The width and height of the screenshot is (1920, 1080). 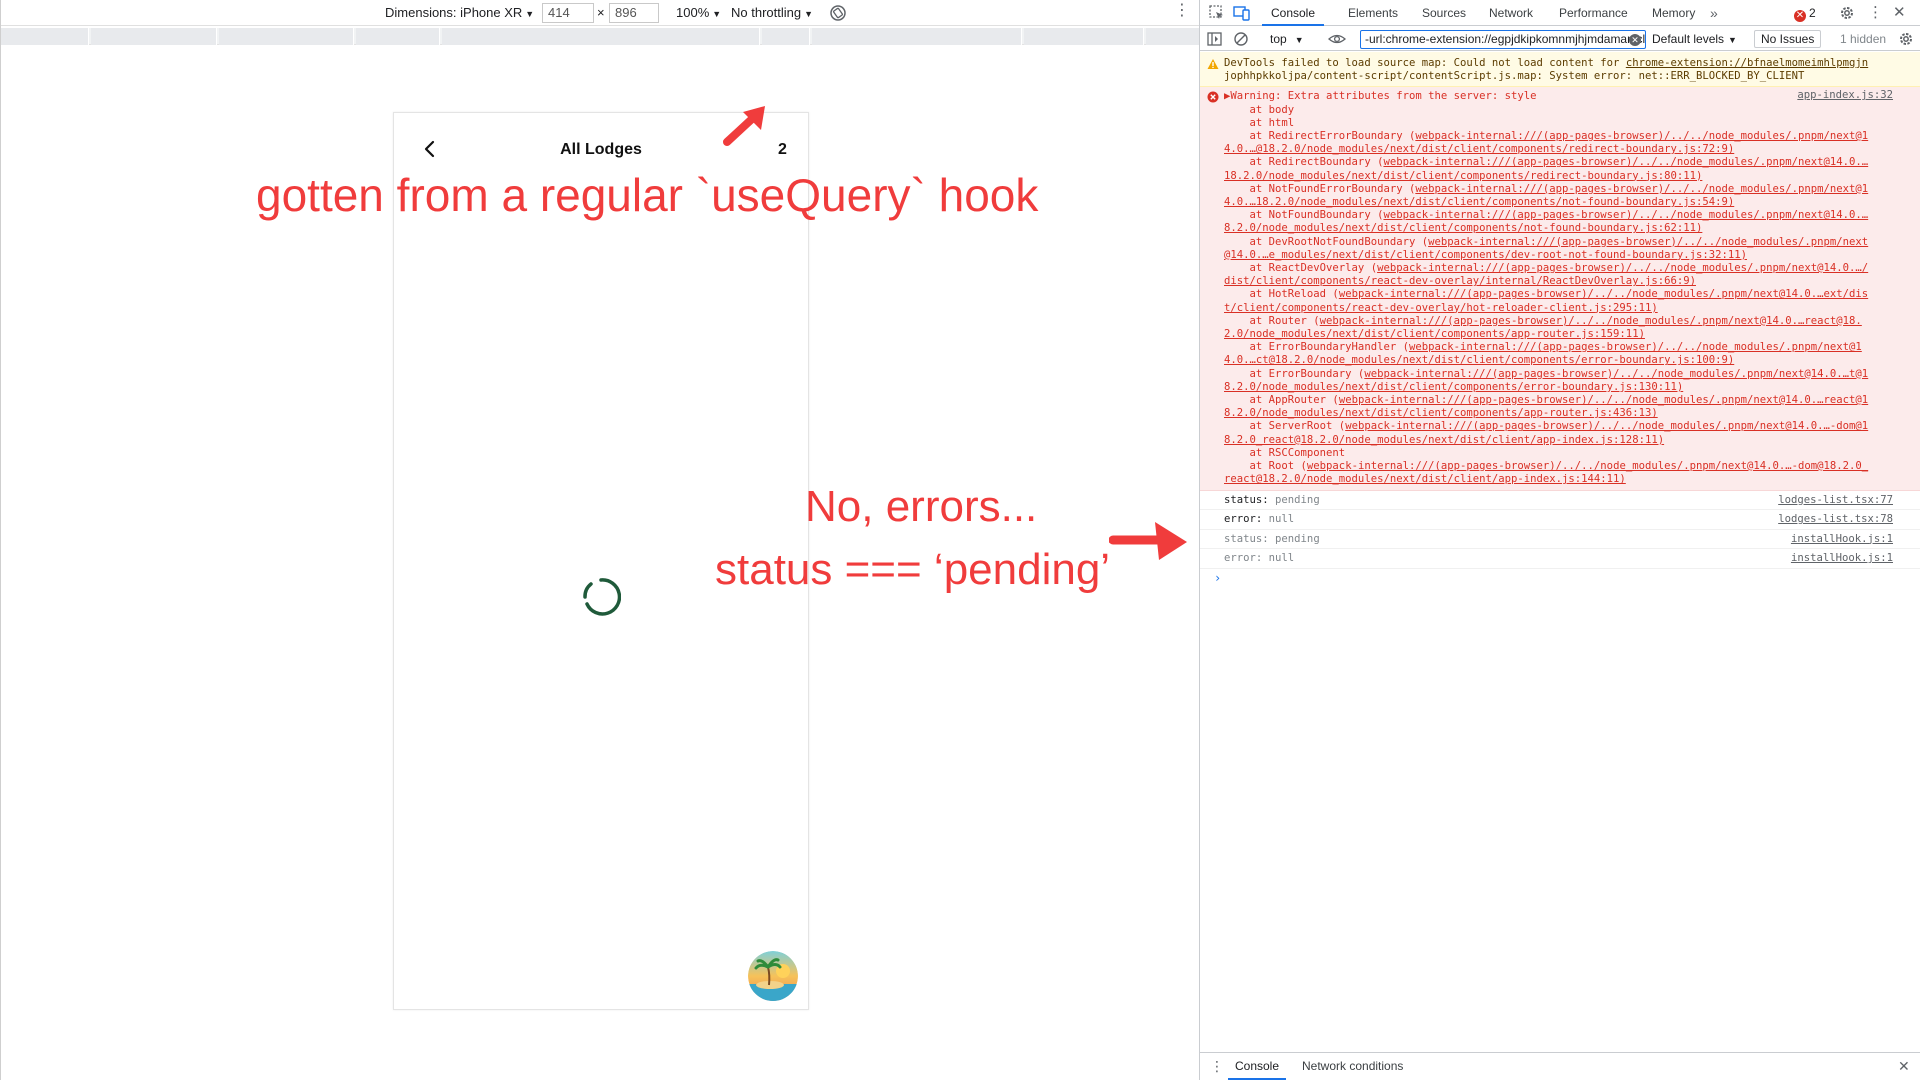 What do you see at coordinates (838, 13) in the screenshot?
I see `rotate-icon` at bounding box center [838, 13].